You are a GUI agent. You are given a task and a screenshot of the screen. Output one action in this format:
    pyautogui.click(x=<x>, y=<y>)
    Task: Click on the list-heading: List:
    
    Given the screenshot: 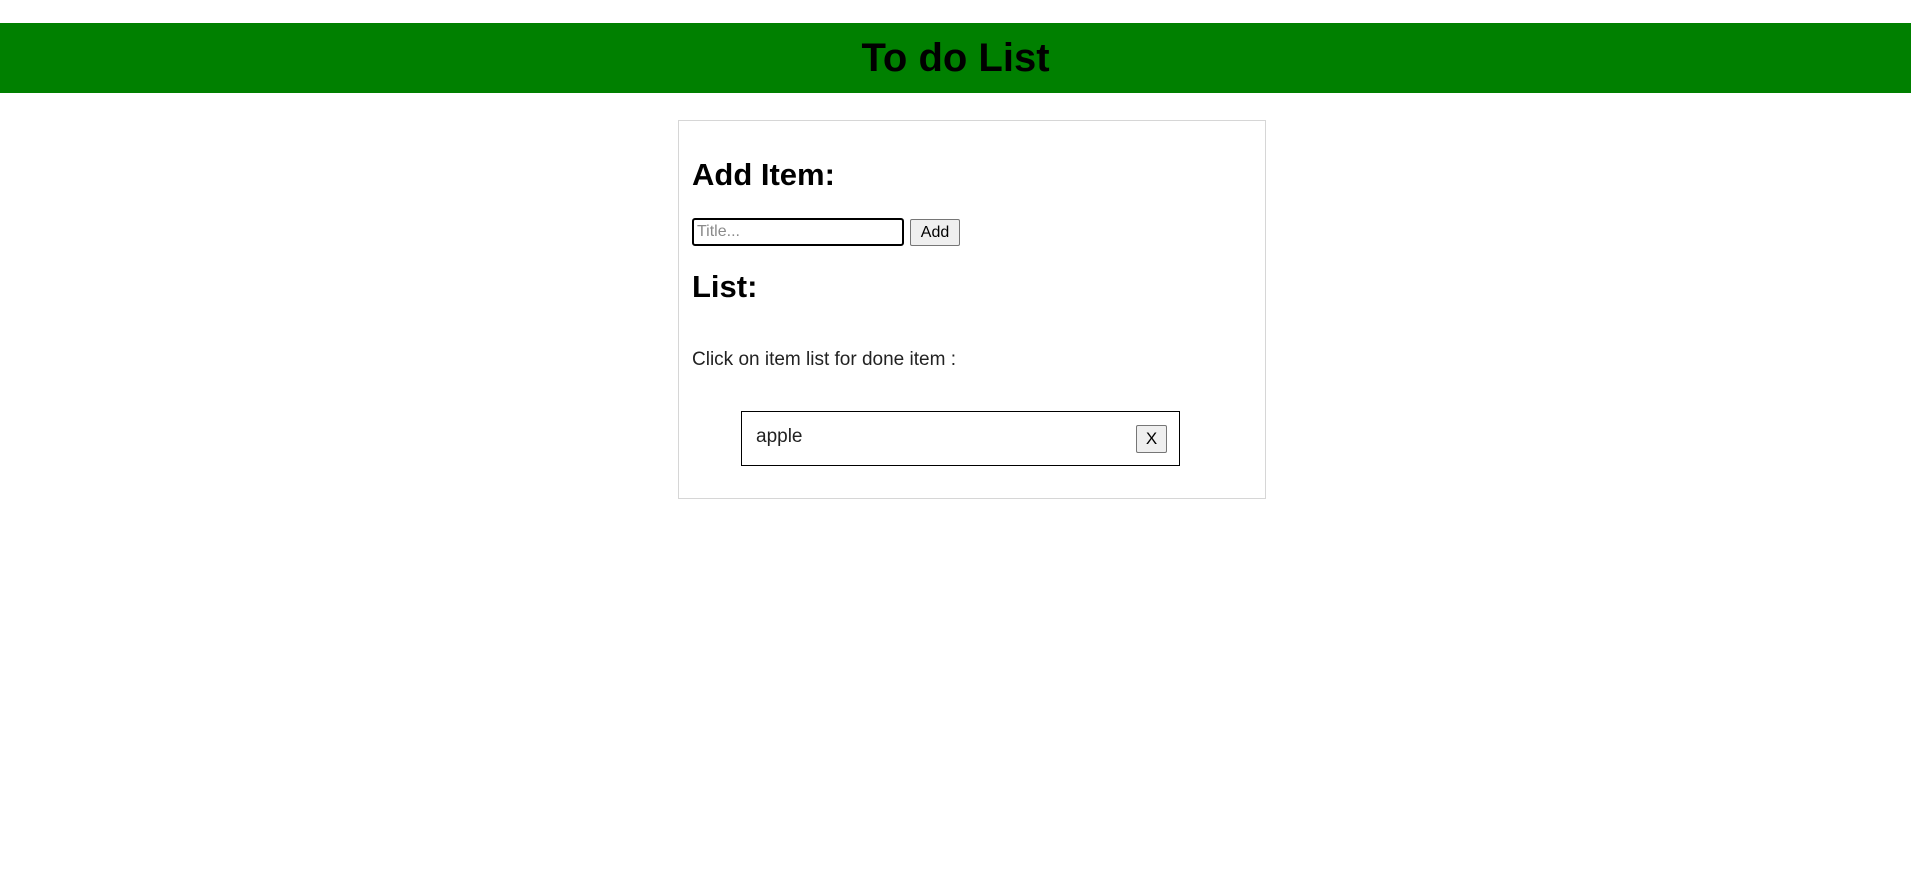 What is the action you would take?
    pyautogui.click(x=725, y=286)
    